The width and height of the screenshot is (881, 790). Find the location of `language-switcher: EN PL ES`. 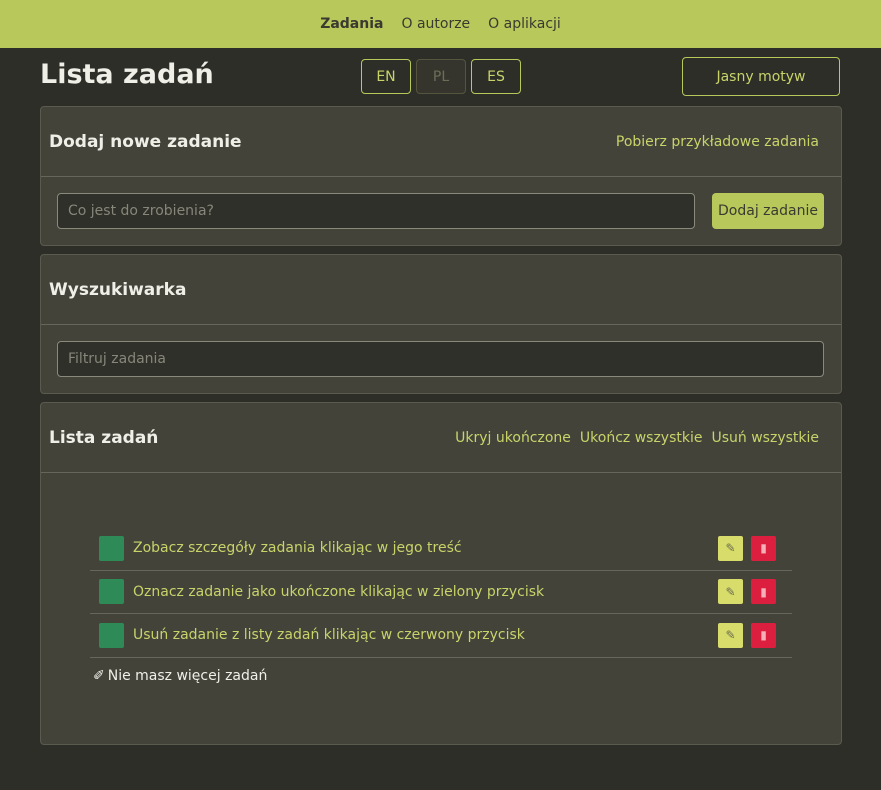

language-switcher: EN PL ES is located at coordinates (441, 76).